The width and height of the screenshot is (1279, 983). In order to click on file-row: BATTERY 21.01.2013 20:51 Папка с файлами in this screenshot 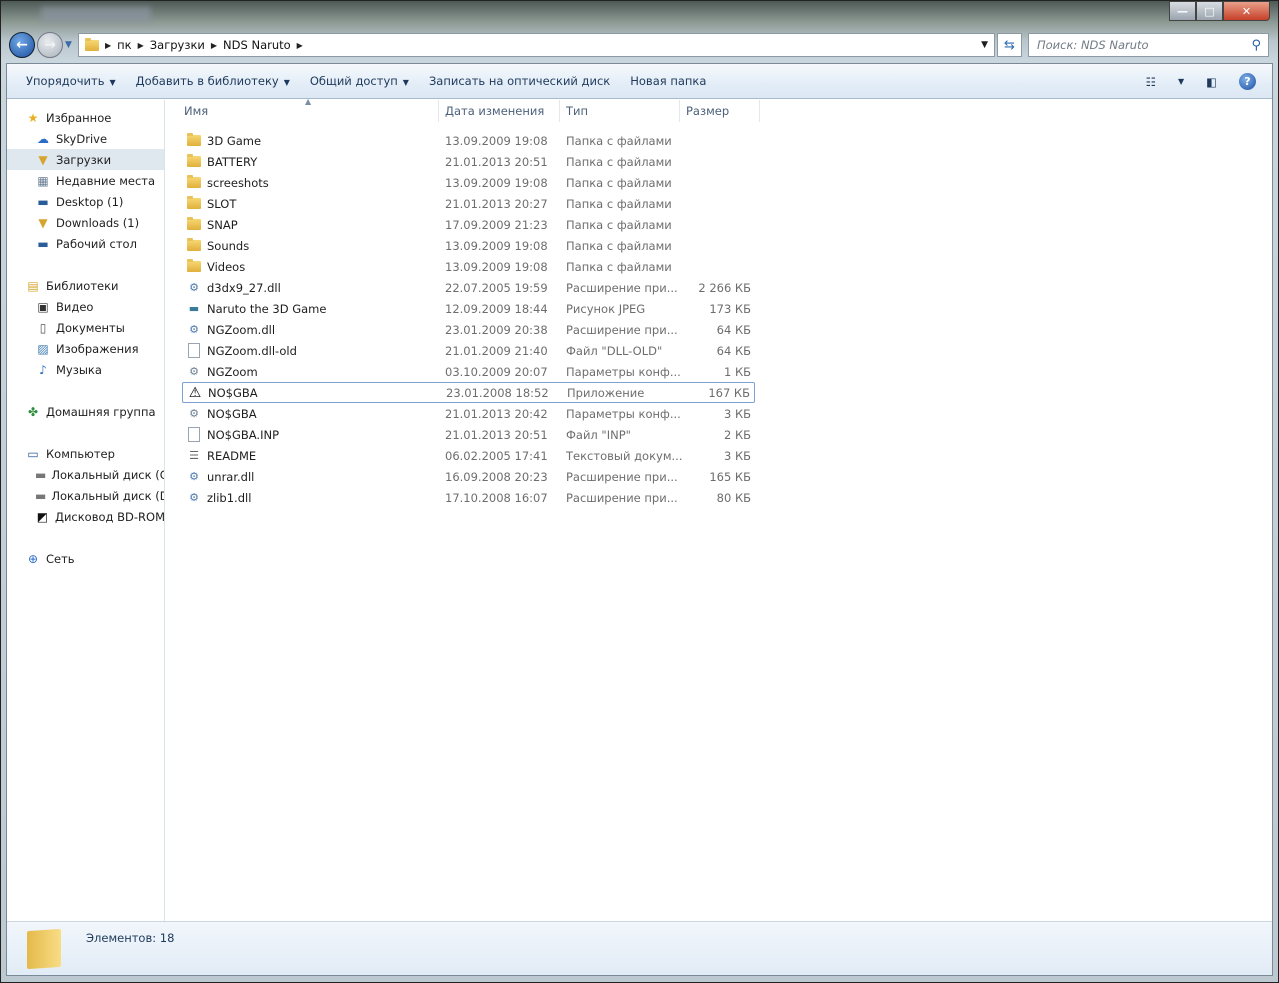, I will do `click(468, 161)`.